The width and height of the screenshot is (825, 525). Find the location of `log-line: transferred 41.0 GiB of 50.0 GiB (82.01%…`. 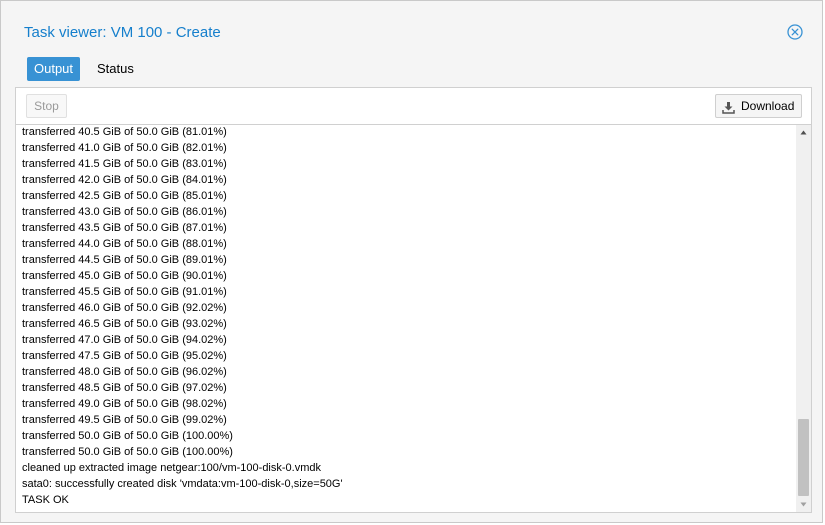

log-line: transferred 41.0 GiB of 50.0 GiB (82.01%… is located at coordinates (124, 148).